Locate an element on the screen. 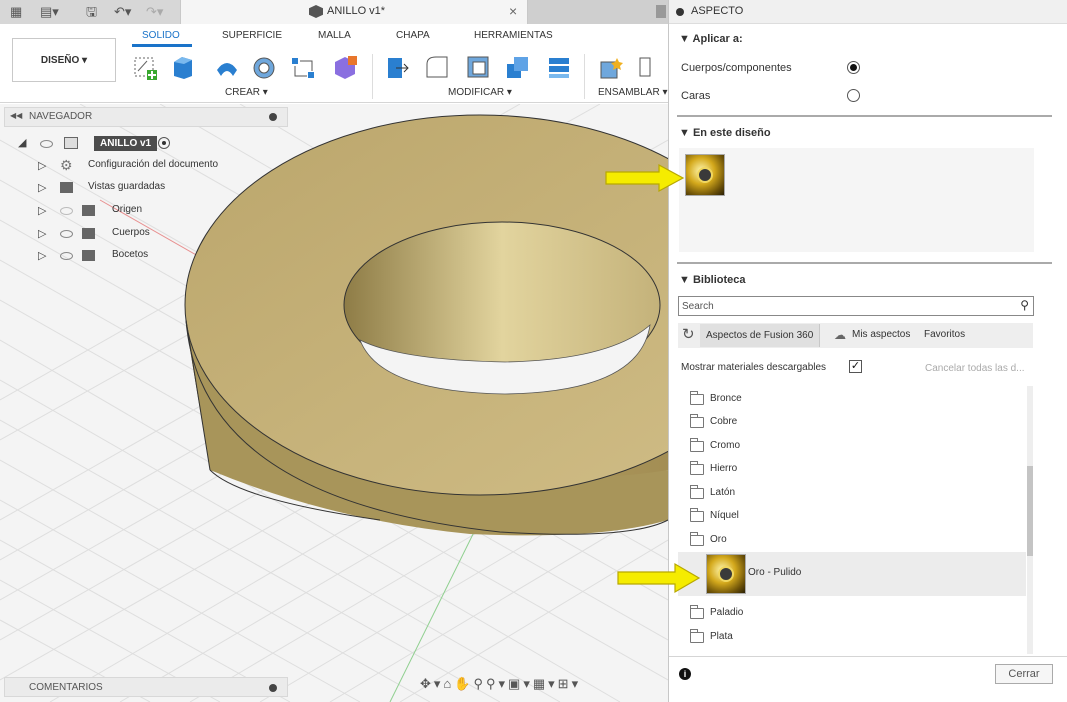 The image size is (1067, 702). group-crear: CREAR ▾ is located at coordinates (246, 92).